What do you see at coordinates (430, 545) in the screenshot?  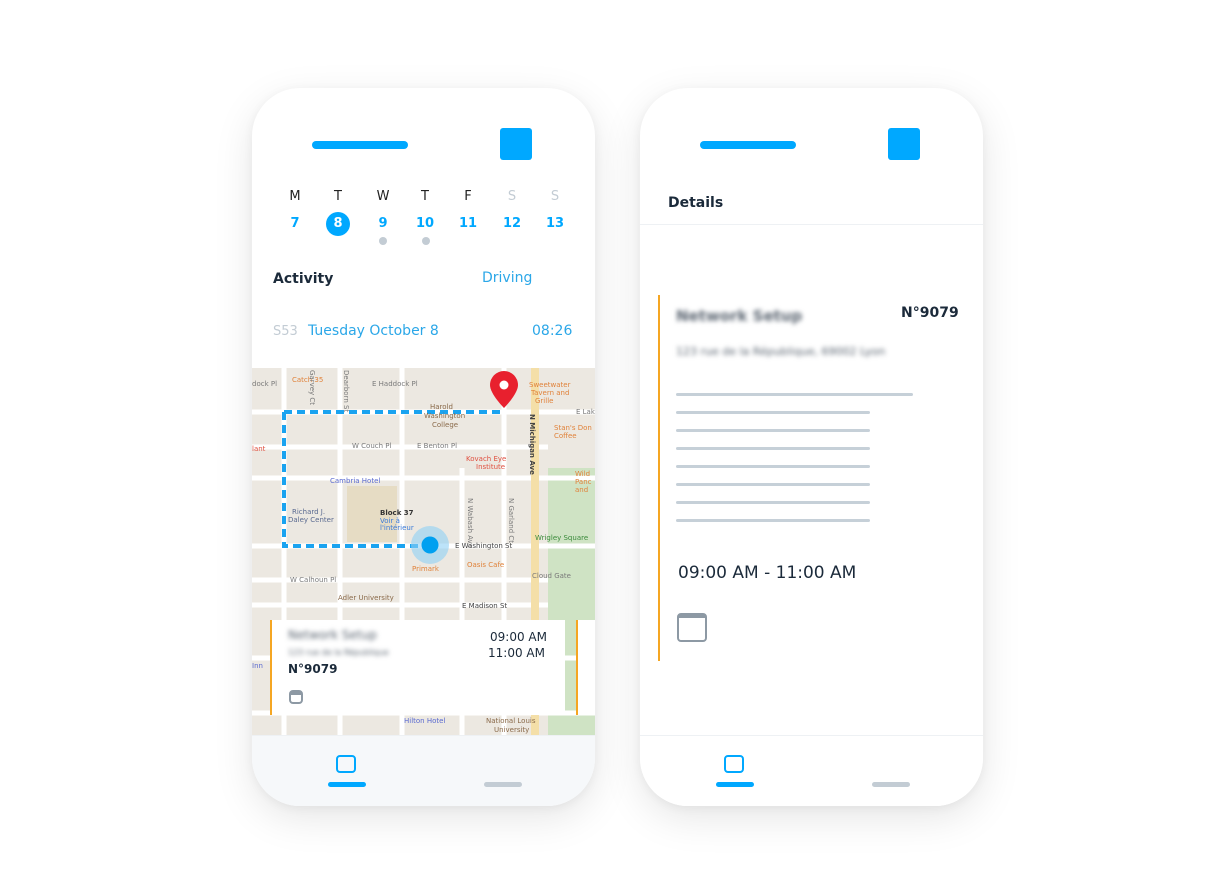 I see `current-location-icon` at bounding box center [430, 545].